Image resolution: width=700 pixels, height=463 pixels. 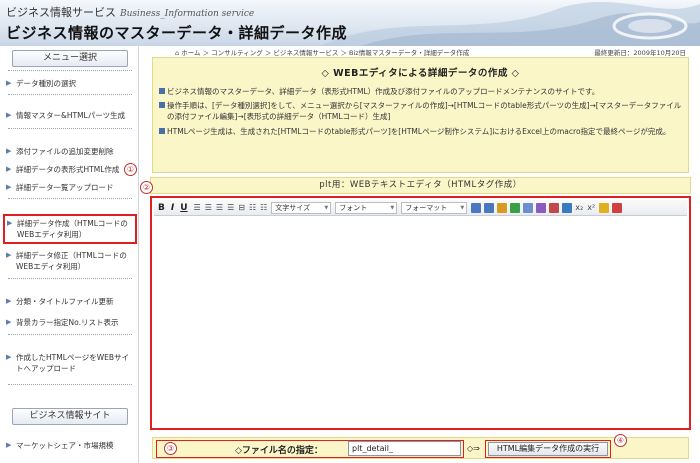 I want to click on sidebar-item-master-html: ▶ 情報マスター&HTMLパーツ生成, so click(x=71, y=115).